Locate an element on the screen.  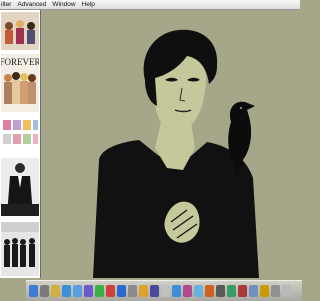
safari-icon is located at coordinates (66, 291).